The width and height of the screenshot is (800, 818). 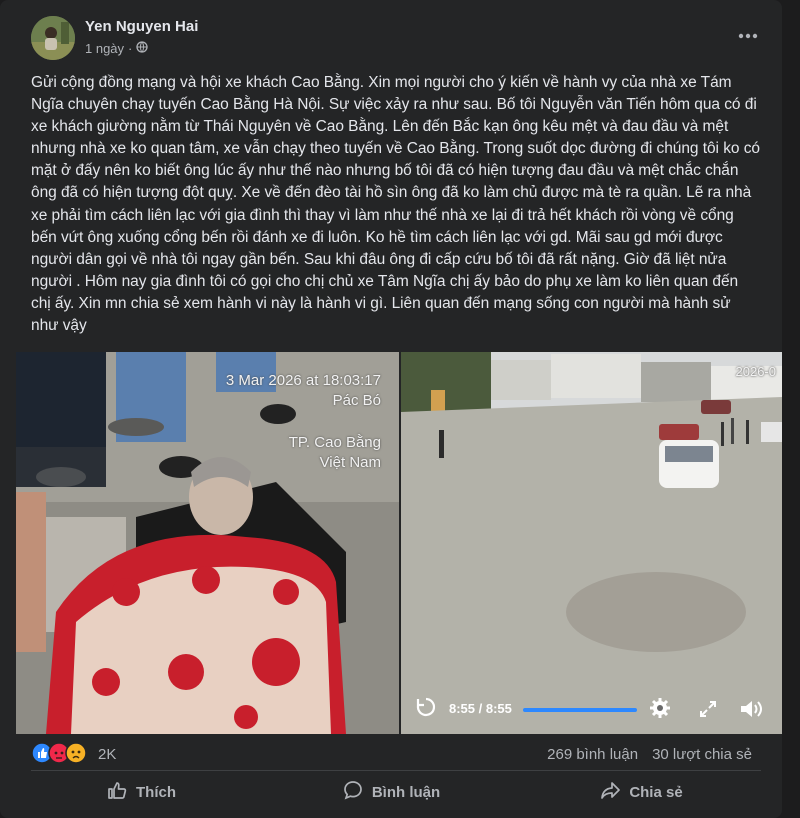 I want to click on post-meta: 1 ngày ·, so click(x=117, y=48).